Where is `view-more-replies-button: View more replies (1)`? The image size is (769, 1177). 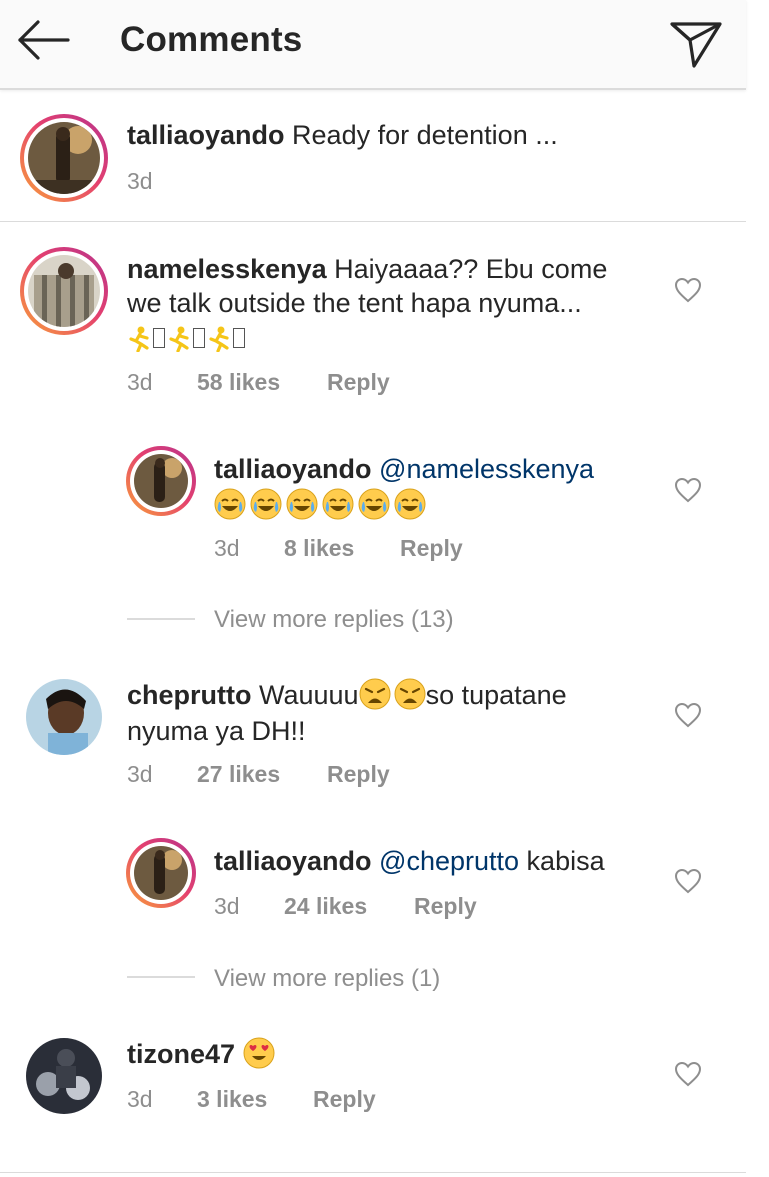
view-more-replies-button: View more replies (1) is located at coordinates (327, 979).